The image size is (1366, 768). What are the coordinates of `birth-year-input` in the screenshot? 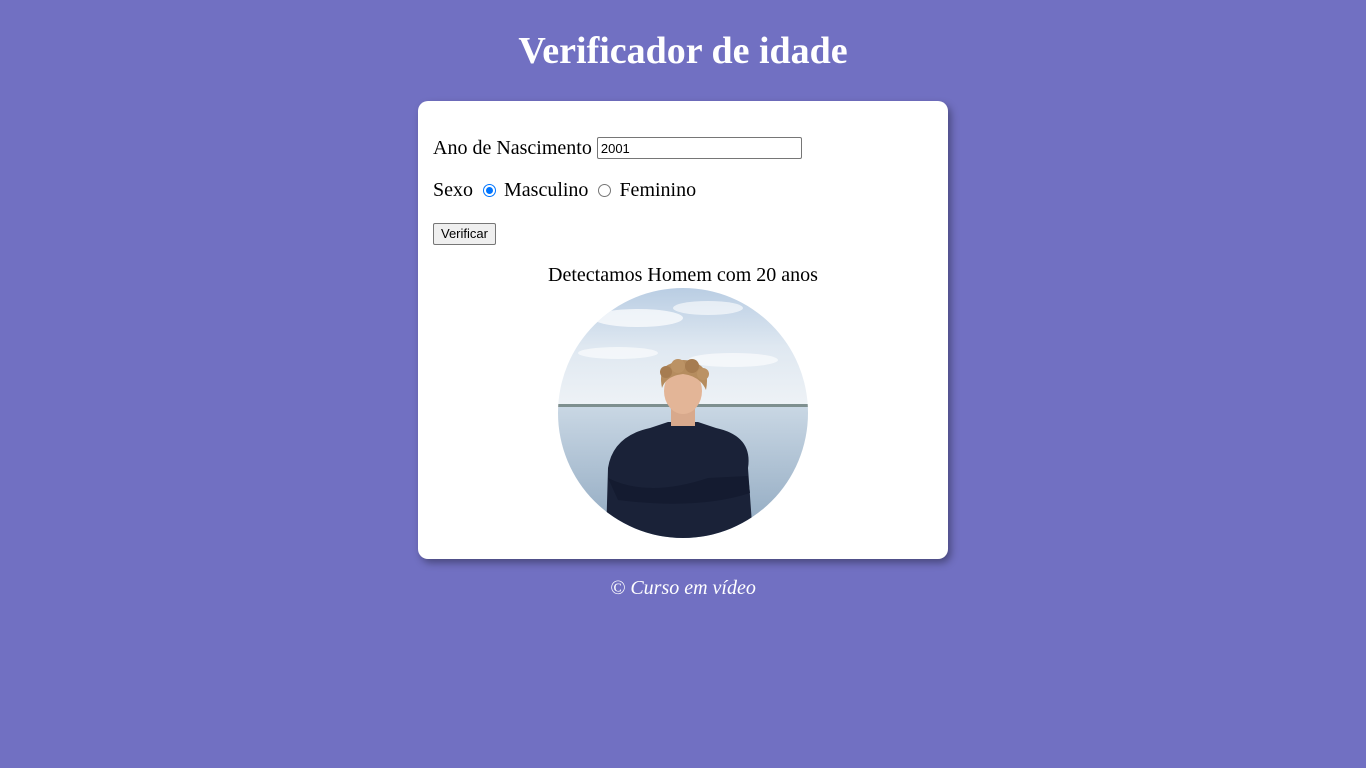 It's located at (699, 148).